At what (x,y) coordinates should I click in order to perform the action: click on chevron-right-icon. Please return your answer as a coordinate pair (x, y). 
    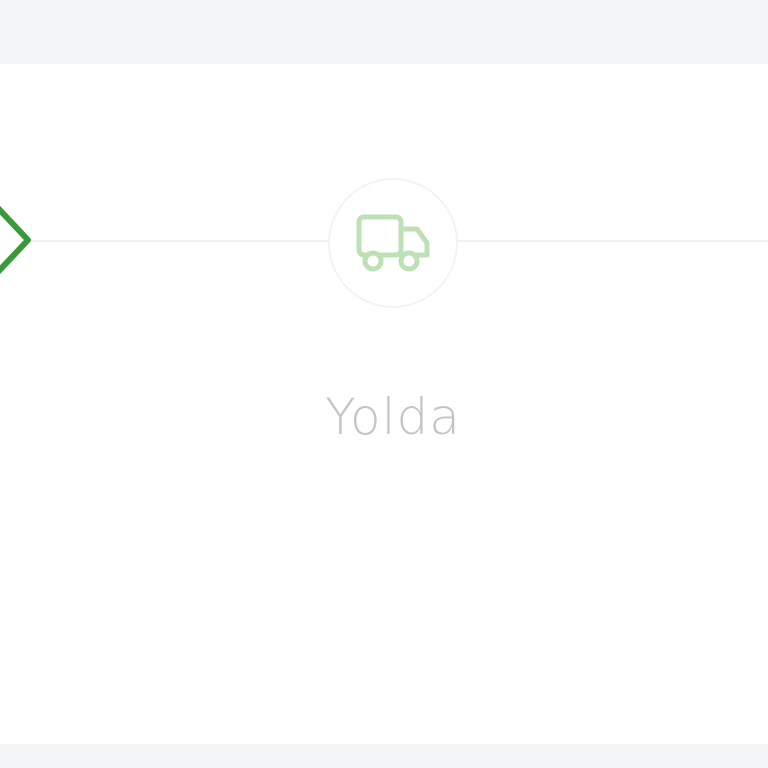
    Looking at the image, I should click on (15, 240).